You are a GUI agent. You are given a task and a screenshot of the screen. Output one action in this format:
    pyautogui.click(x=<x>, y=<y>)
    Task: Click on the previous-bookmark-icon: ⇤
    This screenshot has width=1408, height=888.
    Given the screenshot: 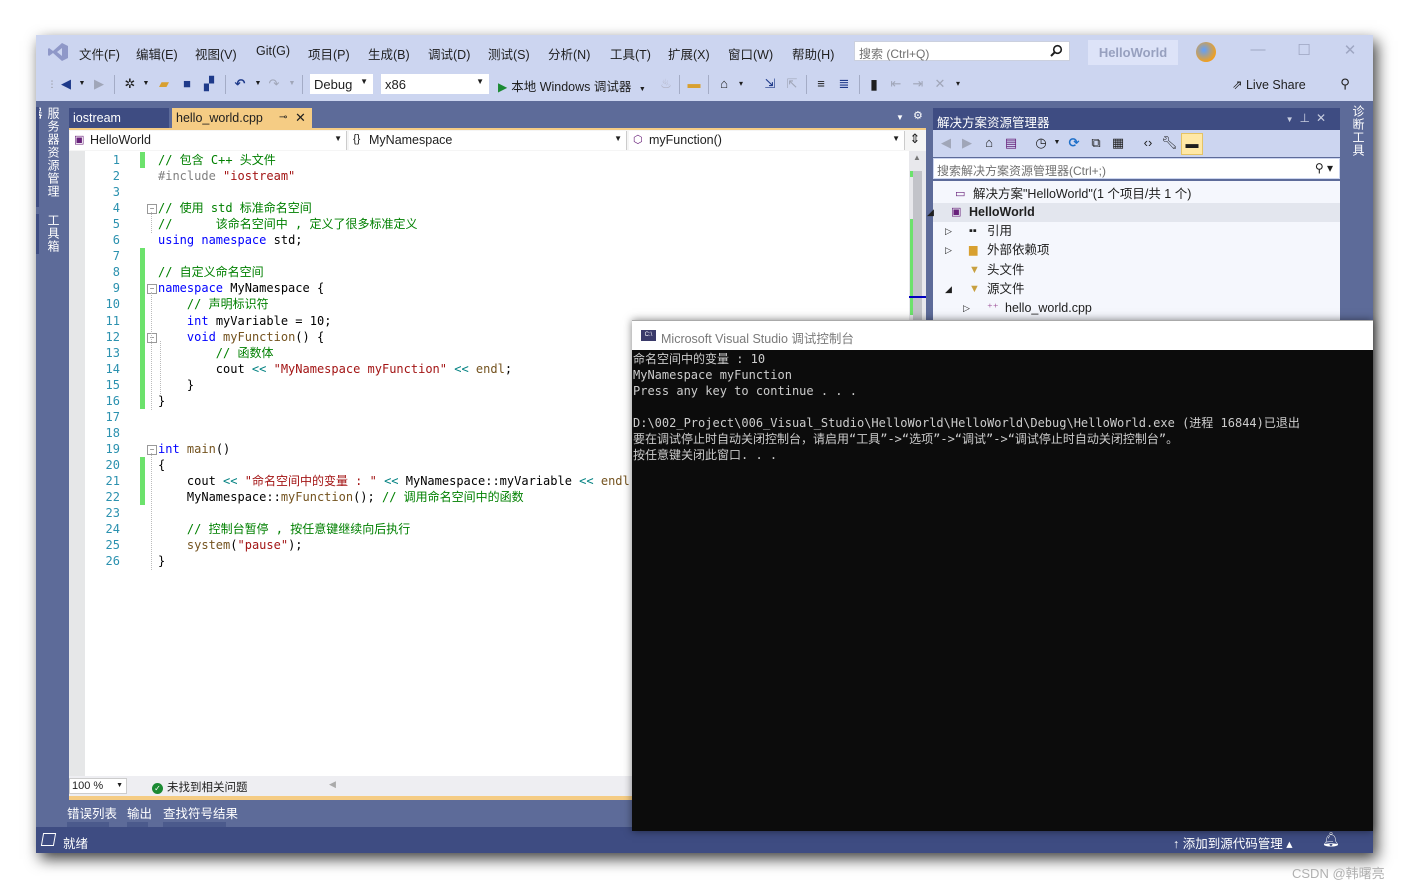 What is the action you would take?
    pyautogui.click(x=896, y=84)
    